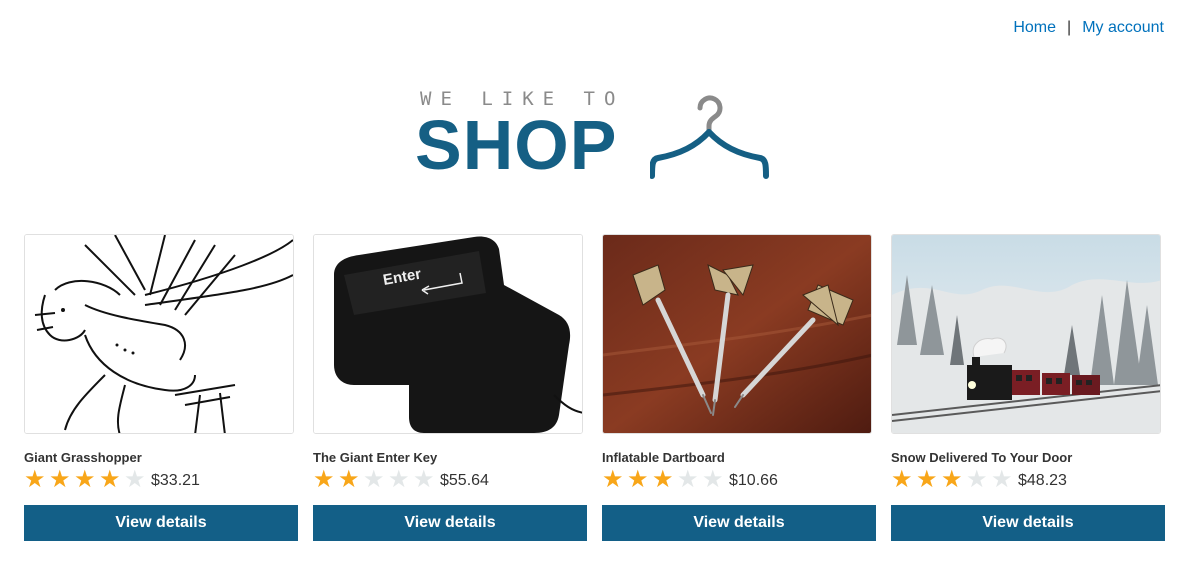 The image size is (1191, 563). What do you see at coordinates (375, 457) in the screenshot?
I see `product-name: The Giant Enter Key` at bounding box center [375, 457].